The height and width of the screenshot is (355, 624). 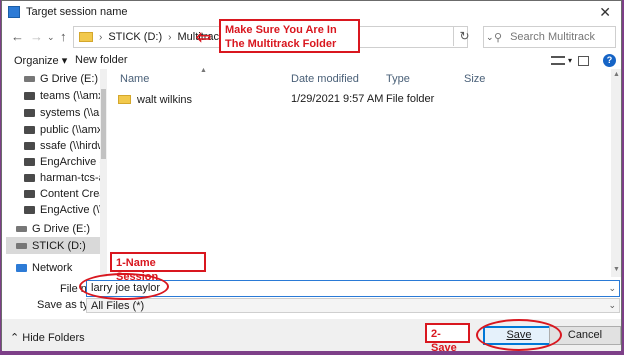 I want to click on nav-item-label: harman-tcs-arch, so click(x=70, y=177).